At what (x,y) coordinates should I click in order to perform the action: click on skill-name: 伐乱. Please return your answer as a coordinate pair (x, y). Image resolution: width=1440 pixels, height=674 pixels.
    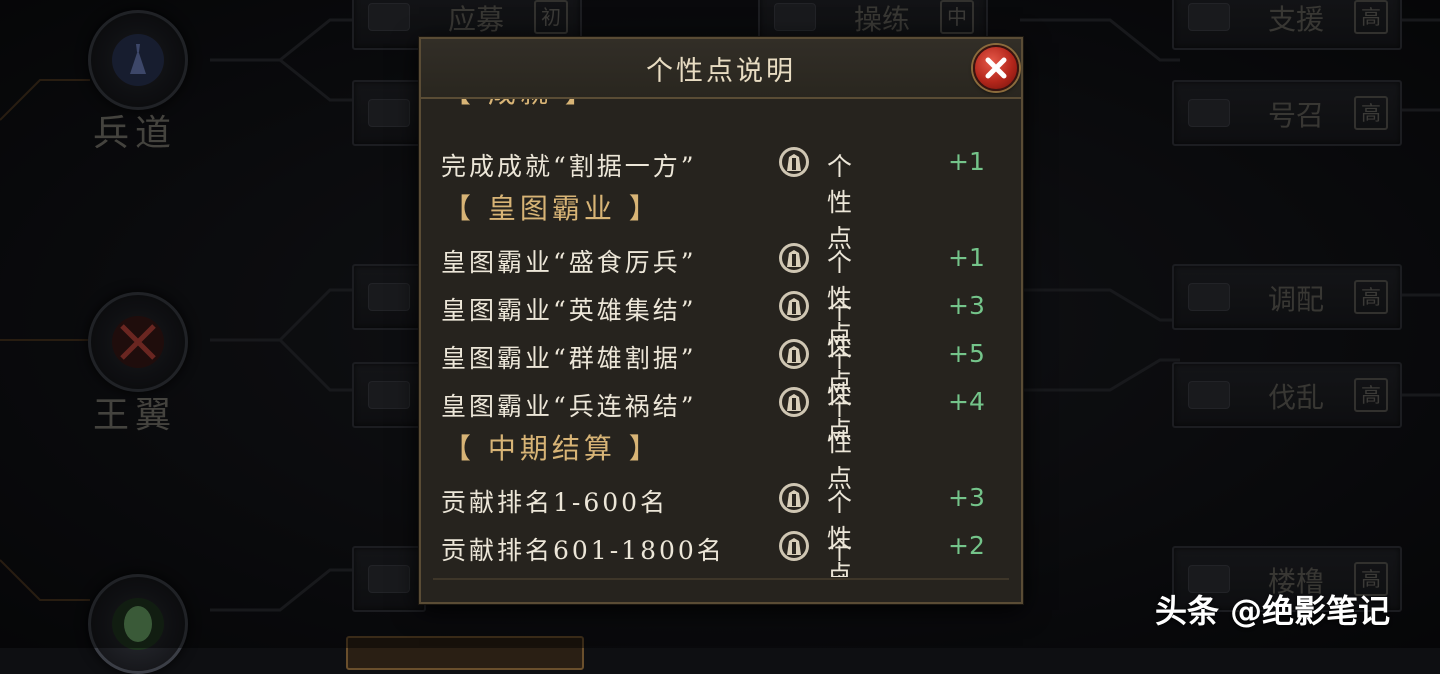
    Looking at the image, I should click on (1295, 397).